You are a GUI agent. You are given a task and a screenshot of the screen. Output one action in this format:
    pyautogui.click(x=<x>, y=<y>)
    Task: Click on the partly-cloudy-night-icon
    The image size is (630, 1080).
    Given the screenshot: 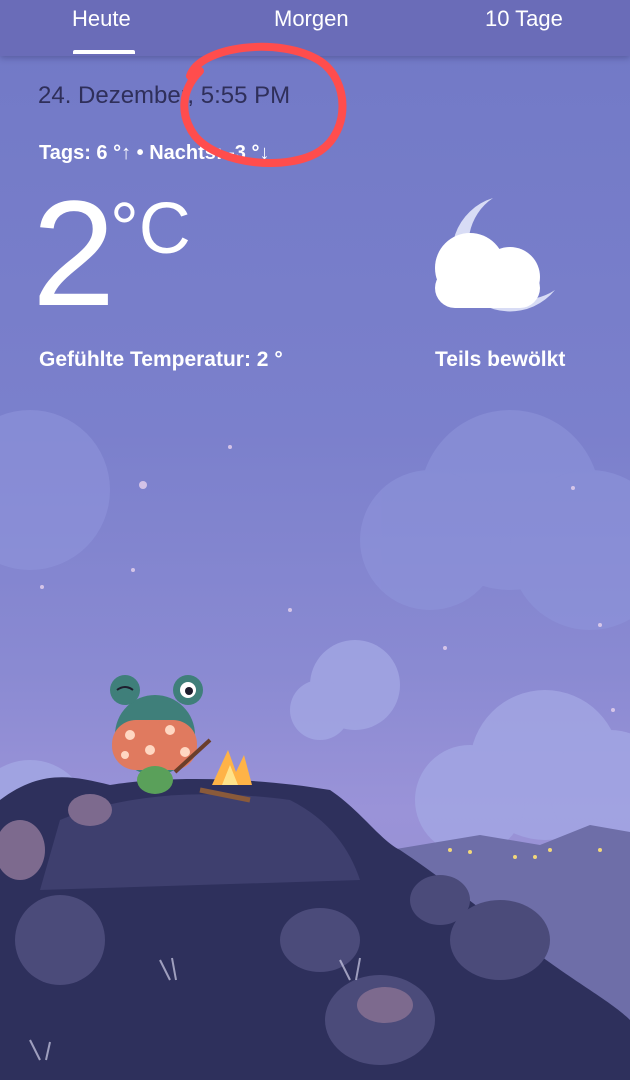 What is the action you would take?
    pyautogui.click(x=495, y=255)
    